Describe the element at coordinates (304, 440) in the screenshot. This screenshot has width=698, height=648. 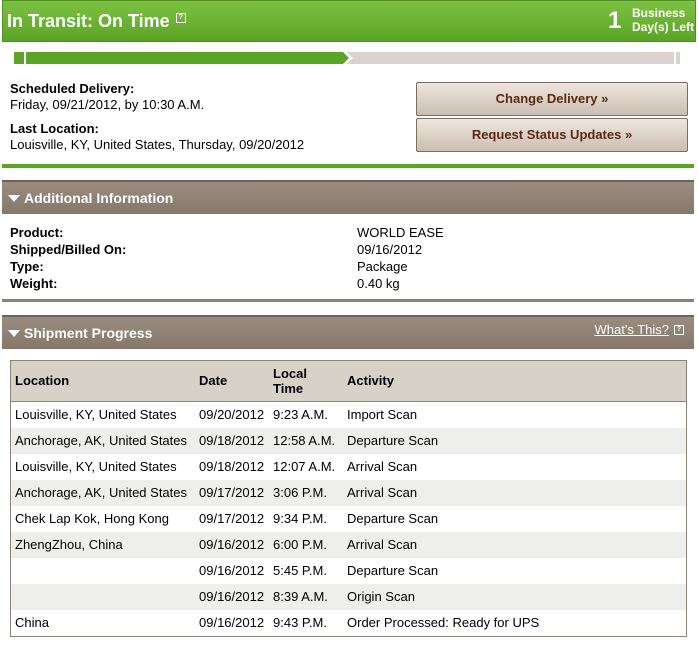
I see `cell-time: 12:58 A.M.` at that location.